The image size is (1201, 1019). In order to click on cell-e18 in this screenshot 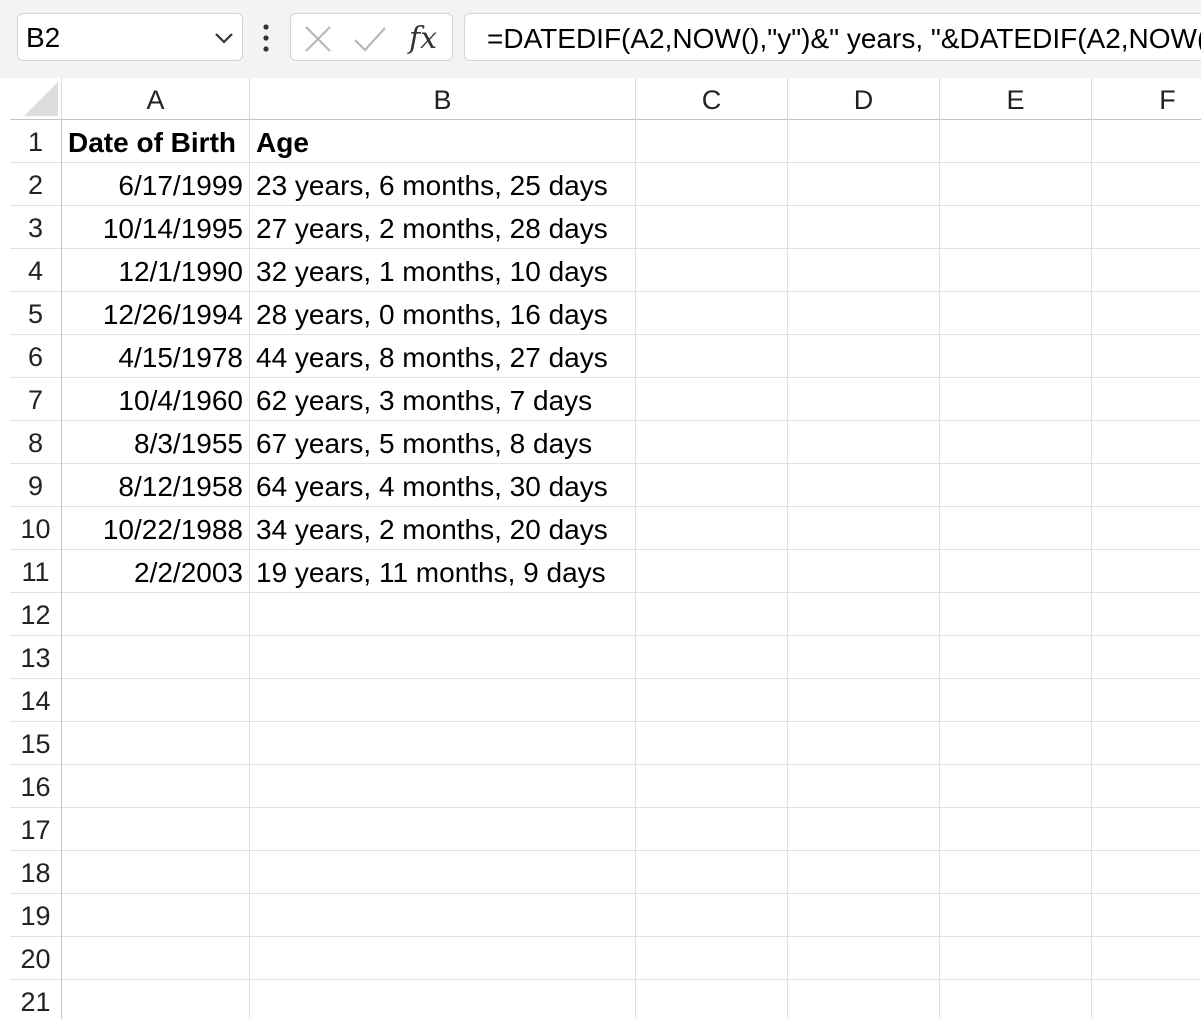, I will do `click(1016, 872)`.